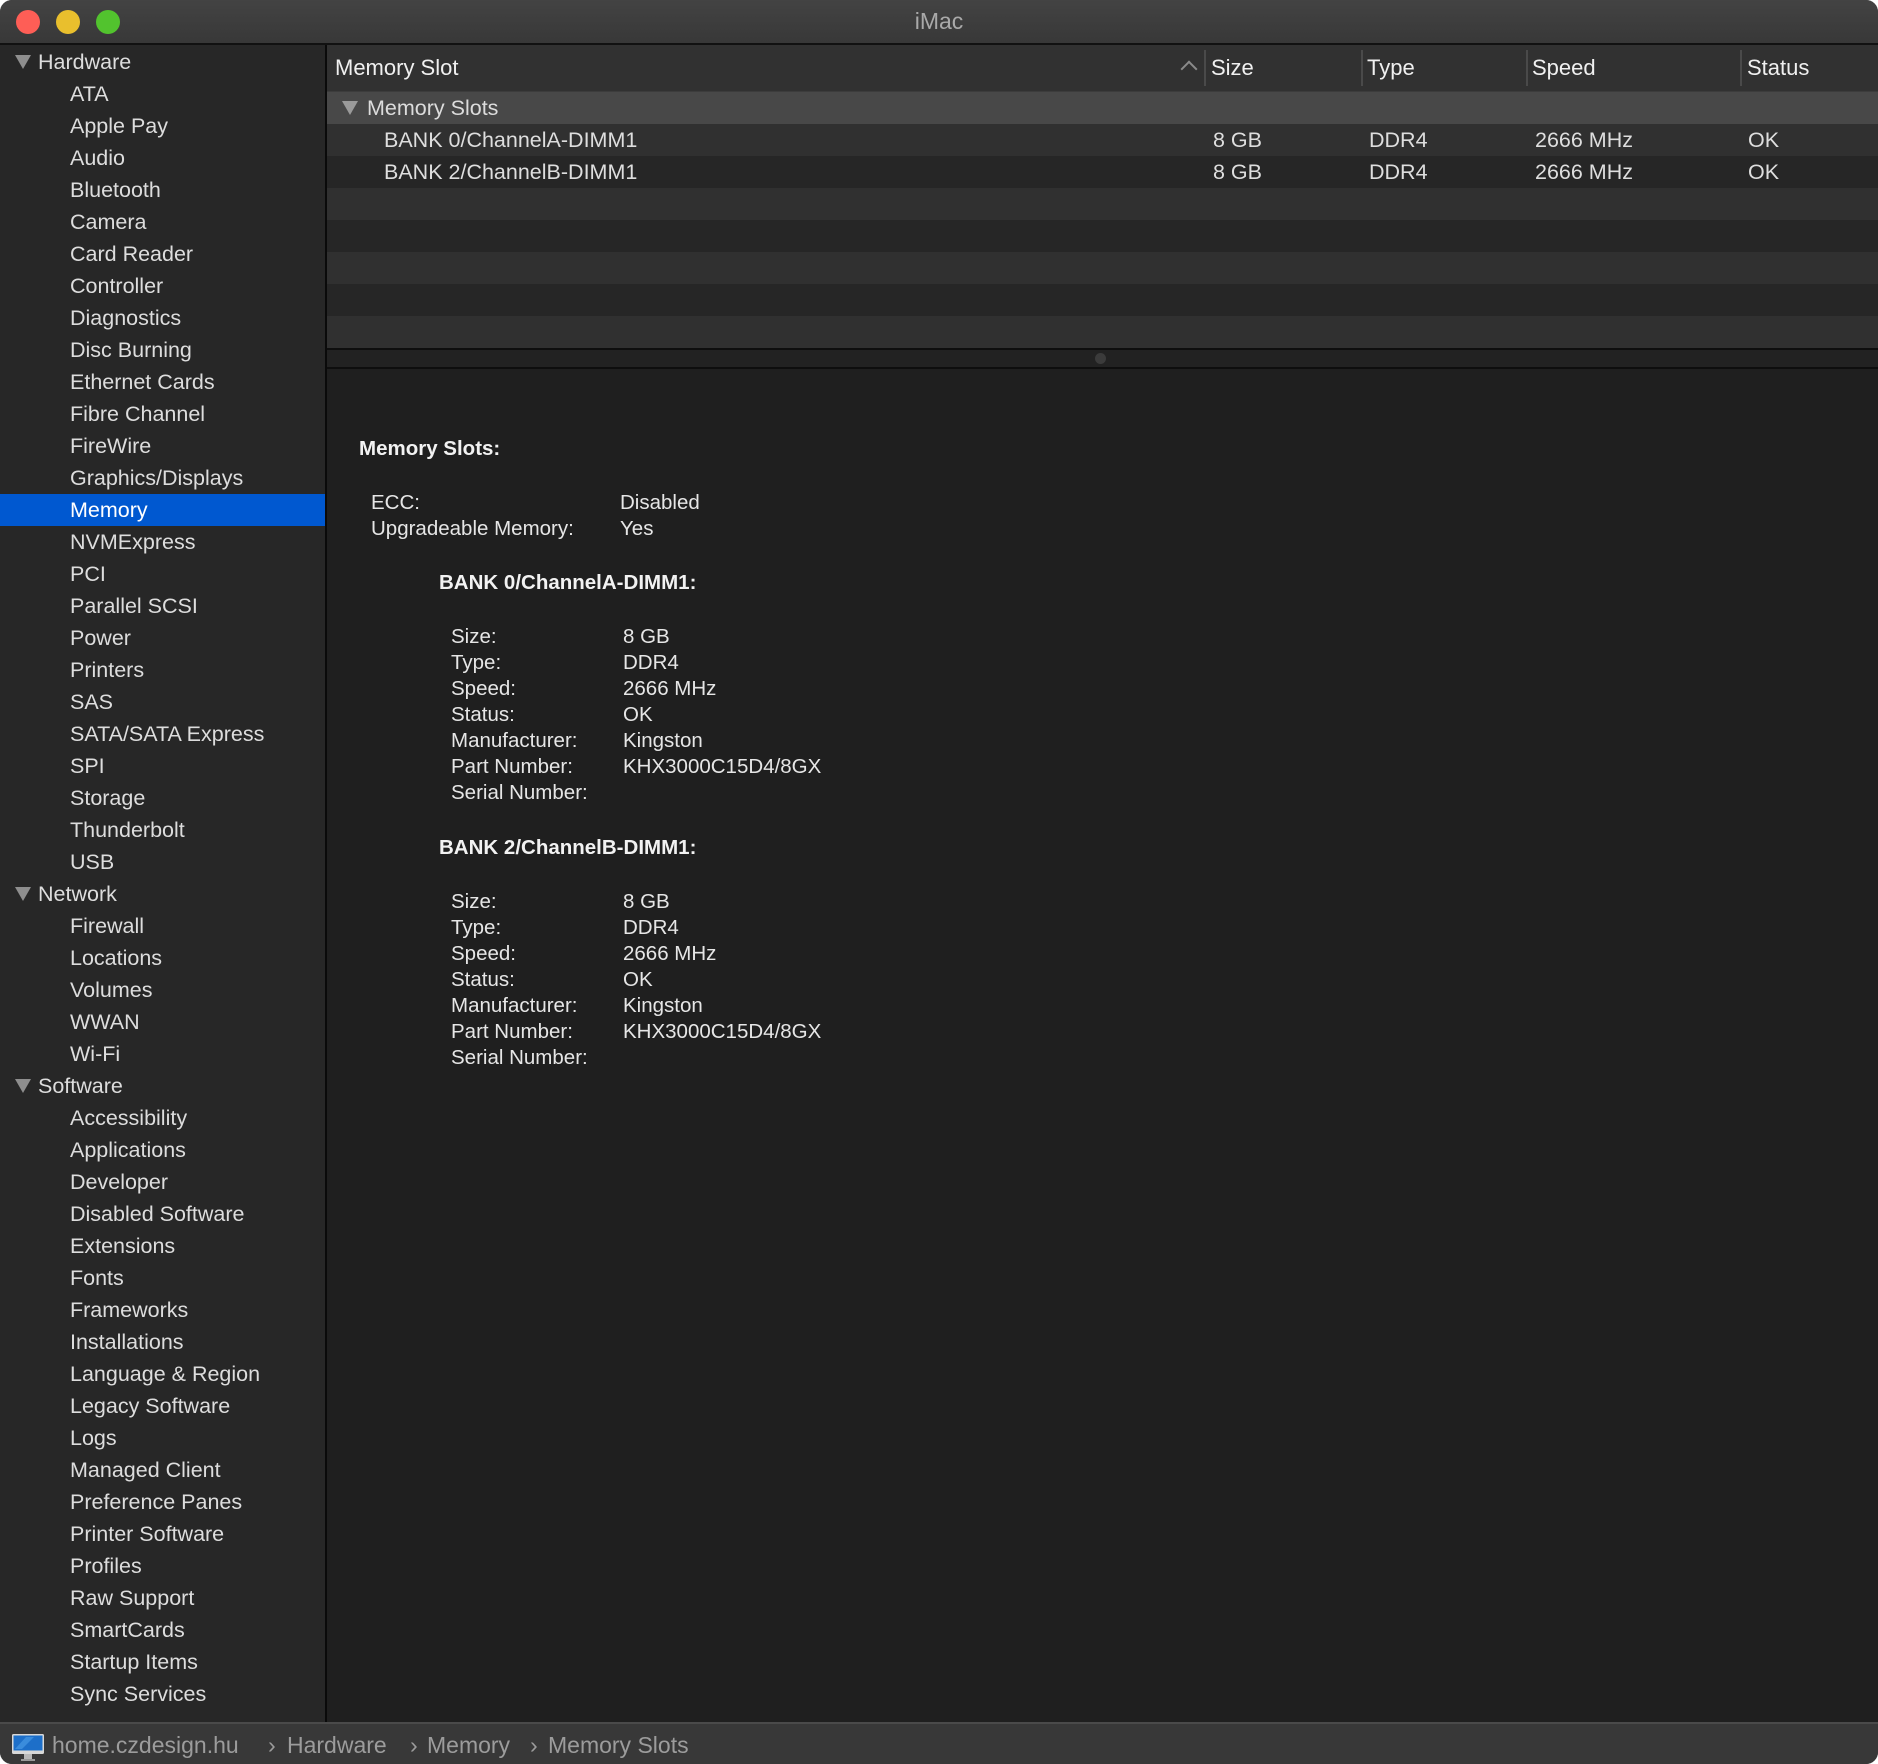 Image resolution: width=1878 pixels, height=1764 pixels. I want to click on sidebar-item-storage: Storage, so click(162, 798).